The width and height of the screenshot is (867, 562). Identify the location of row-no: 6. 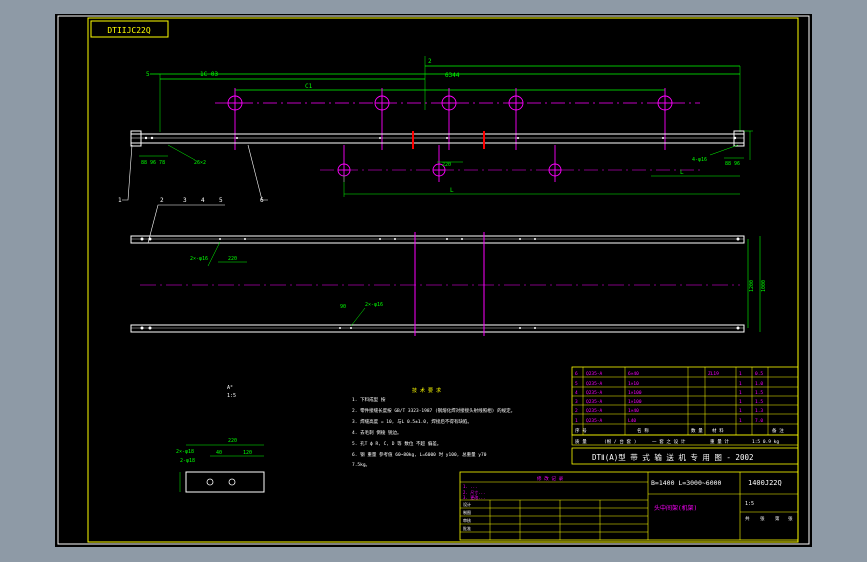
(576, 374).